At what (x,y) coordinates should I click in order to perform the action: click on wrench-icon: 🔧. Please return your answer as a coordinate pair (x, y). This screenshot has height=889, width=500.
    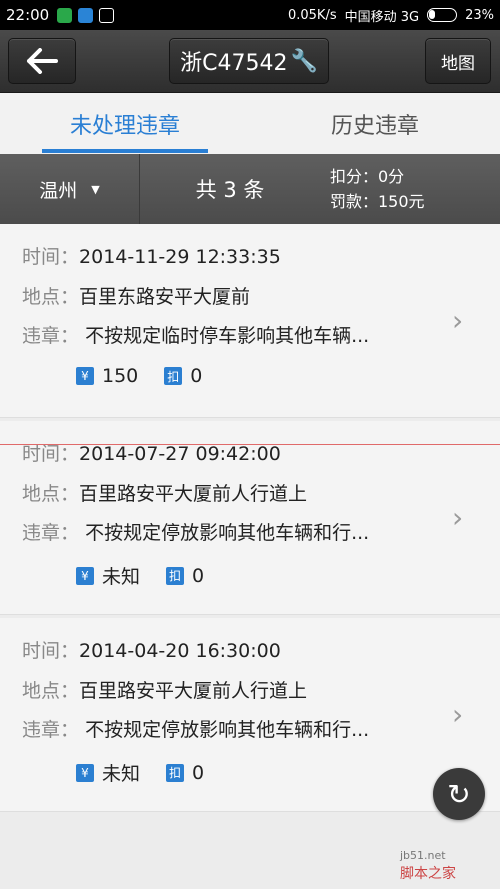
    Looking at the image, I should click on (304, 61).